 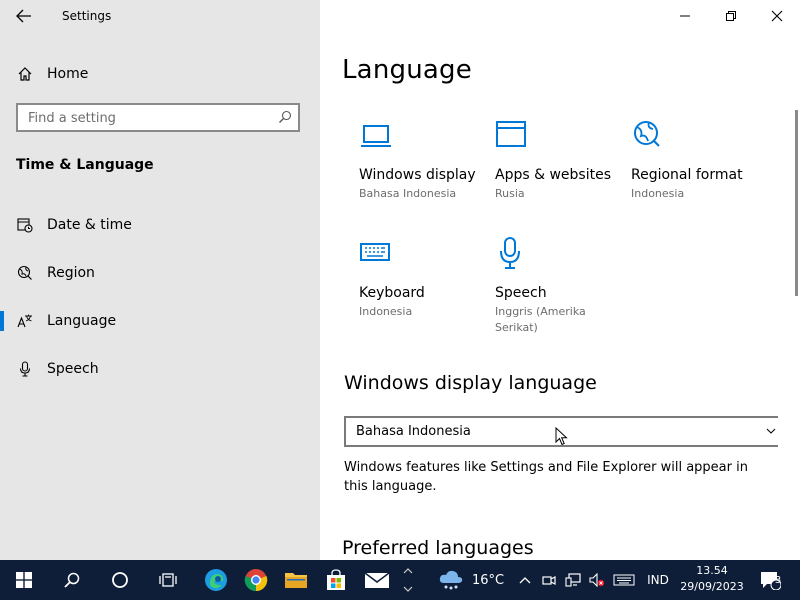 I want to click on chrome-icon, so click(x=256, y=580).